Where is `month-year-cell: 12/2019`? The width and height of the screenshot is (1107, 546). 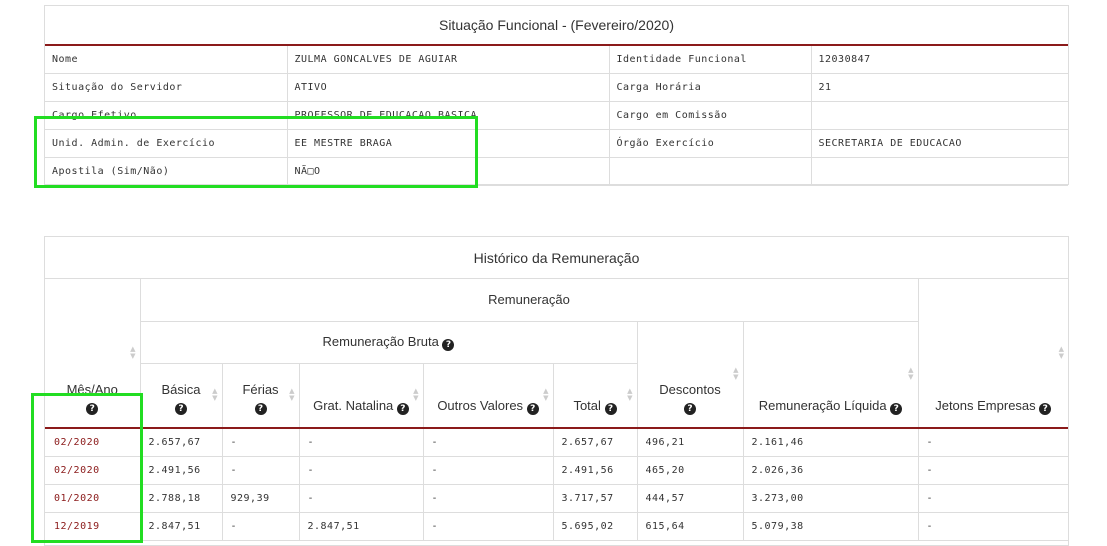 month-year-cell: 12/2019 is located at coordinates (93, 526).